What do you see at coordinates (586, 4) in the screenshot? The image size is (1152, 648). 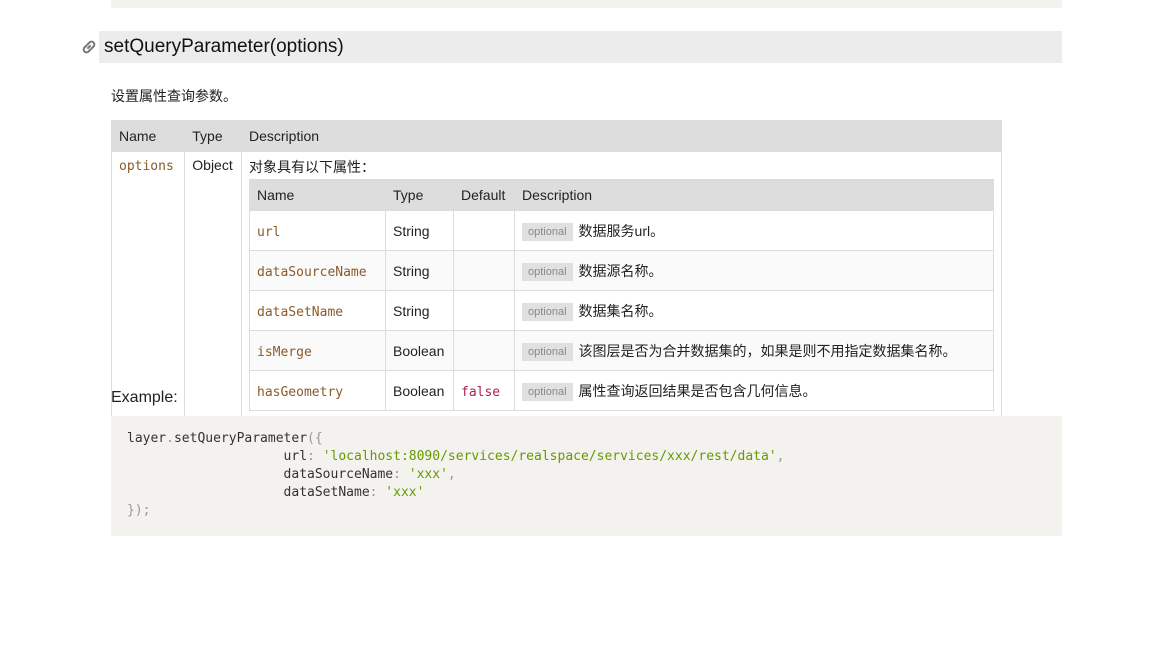 I see `previous-code-block-end` at bounding box center [586, 4].